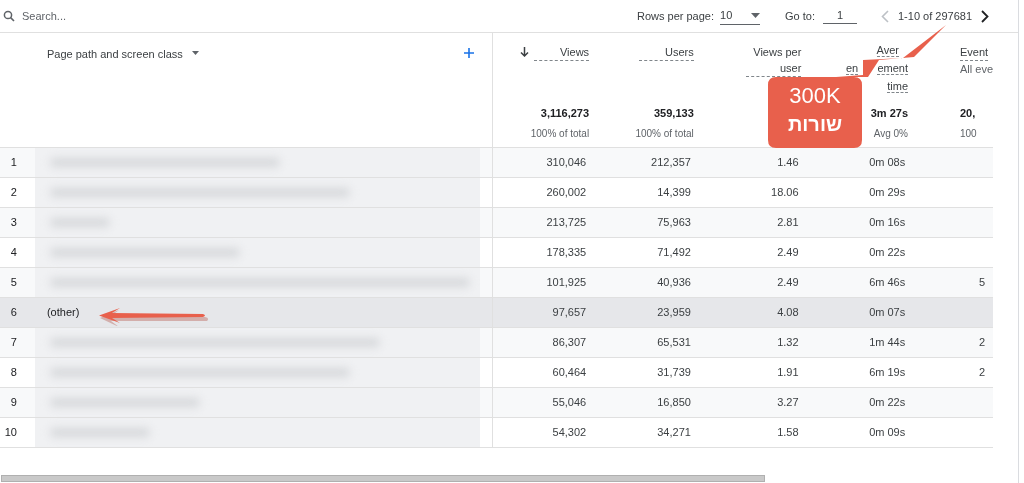 This screenshot has width=1024, height=483. Describe the element at coordinates (889, 113) in the screenshot. I see `column-total: 3m 27s` at that location.